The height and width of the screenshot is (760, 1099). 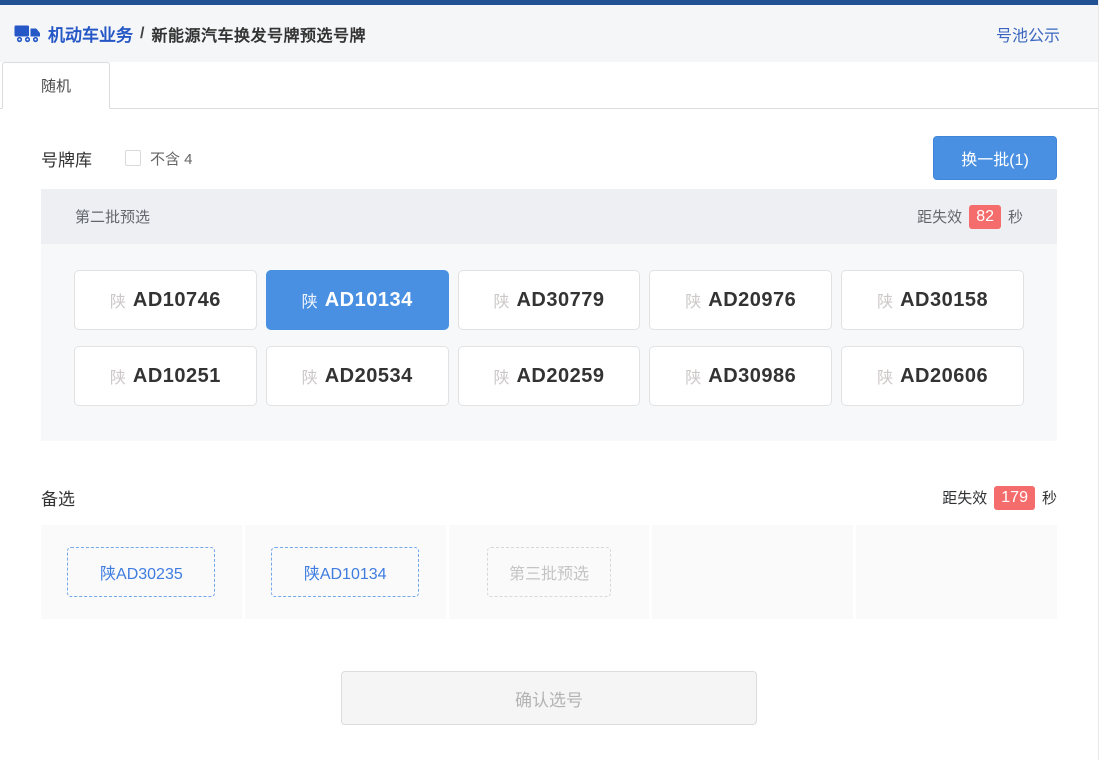 I want to click on plate-option: 陕 AD10251, so click(x=165, y=376).